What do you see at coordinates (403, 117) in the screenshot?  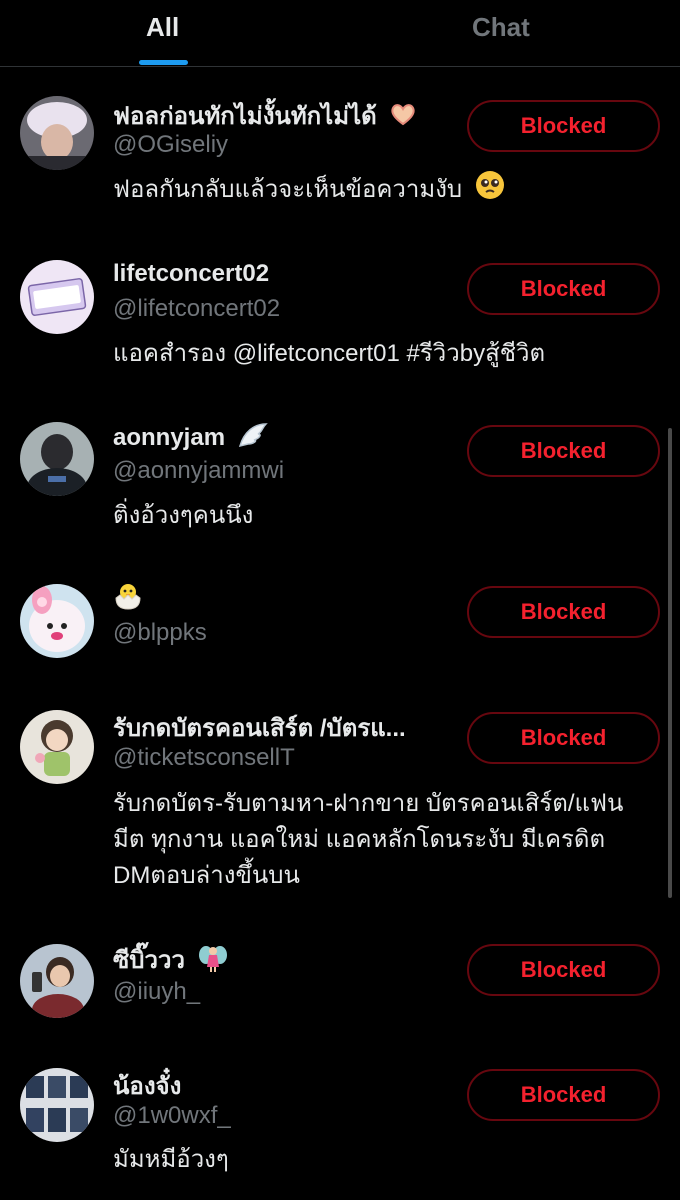 I see `heart-hands-icon` at bounding box center [403, 117].